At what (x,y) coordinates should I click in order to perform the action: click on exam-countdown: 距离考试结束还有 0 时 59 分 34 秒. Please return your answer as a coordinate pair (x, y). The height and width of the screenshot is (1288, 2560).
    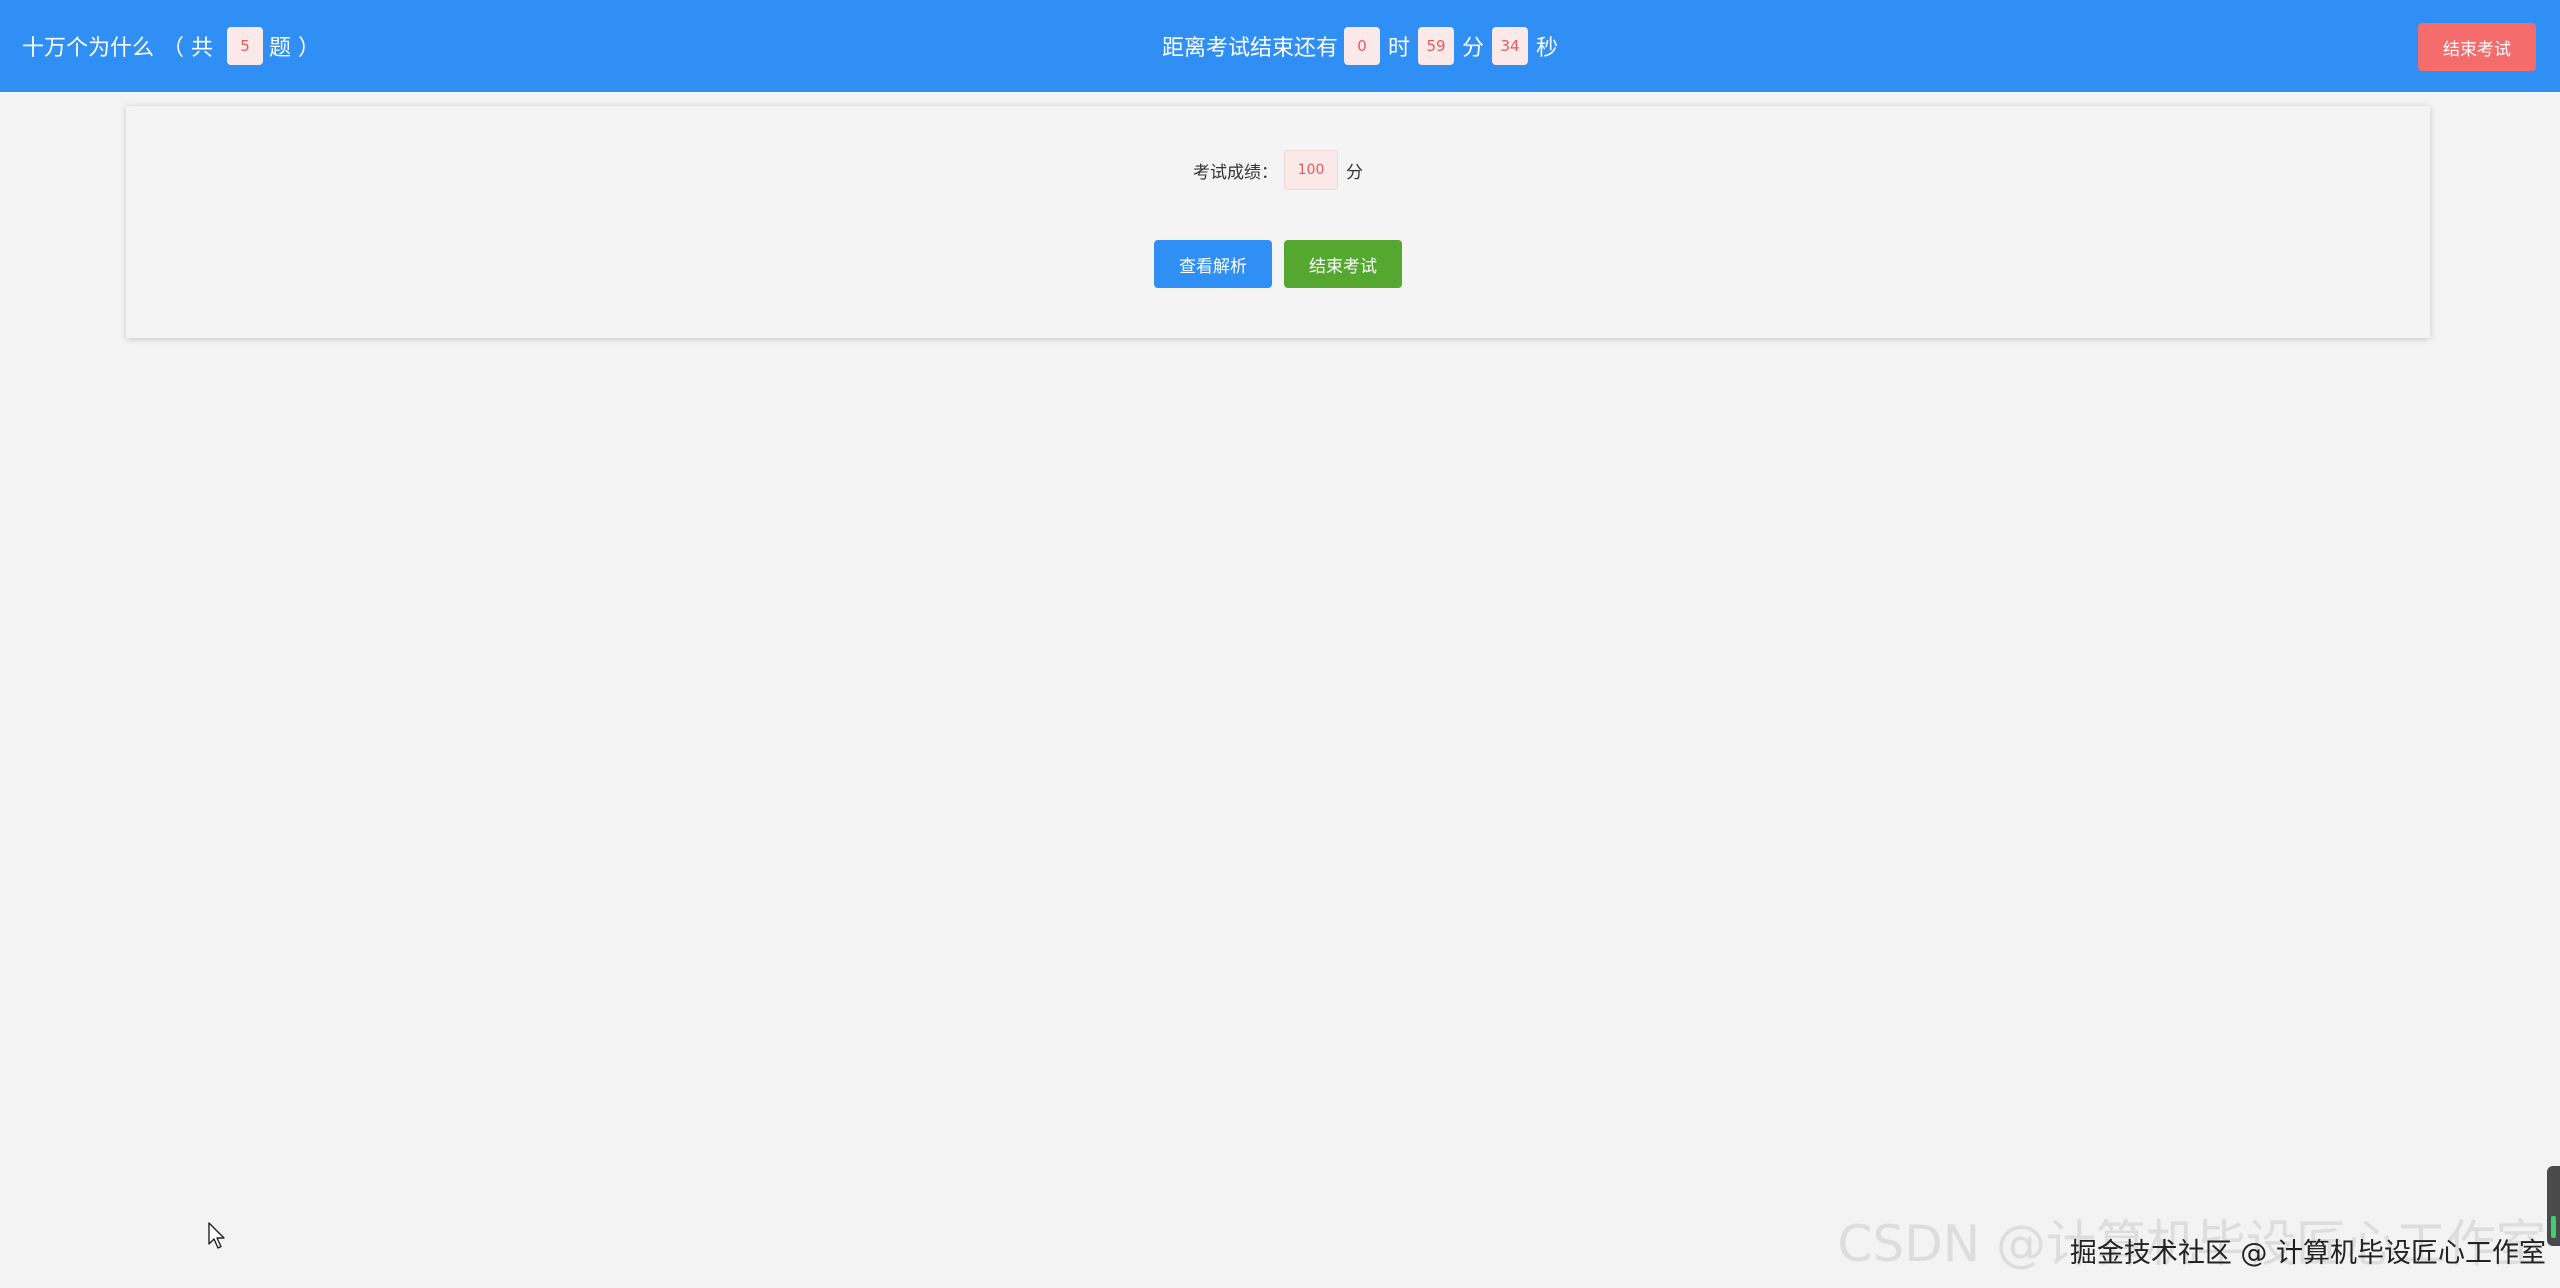
    Looking at the image, I should click on (1361, 46).